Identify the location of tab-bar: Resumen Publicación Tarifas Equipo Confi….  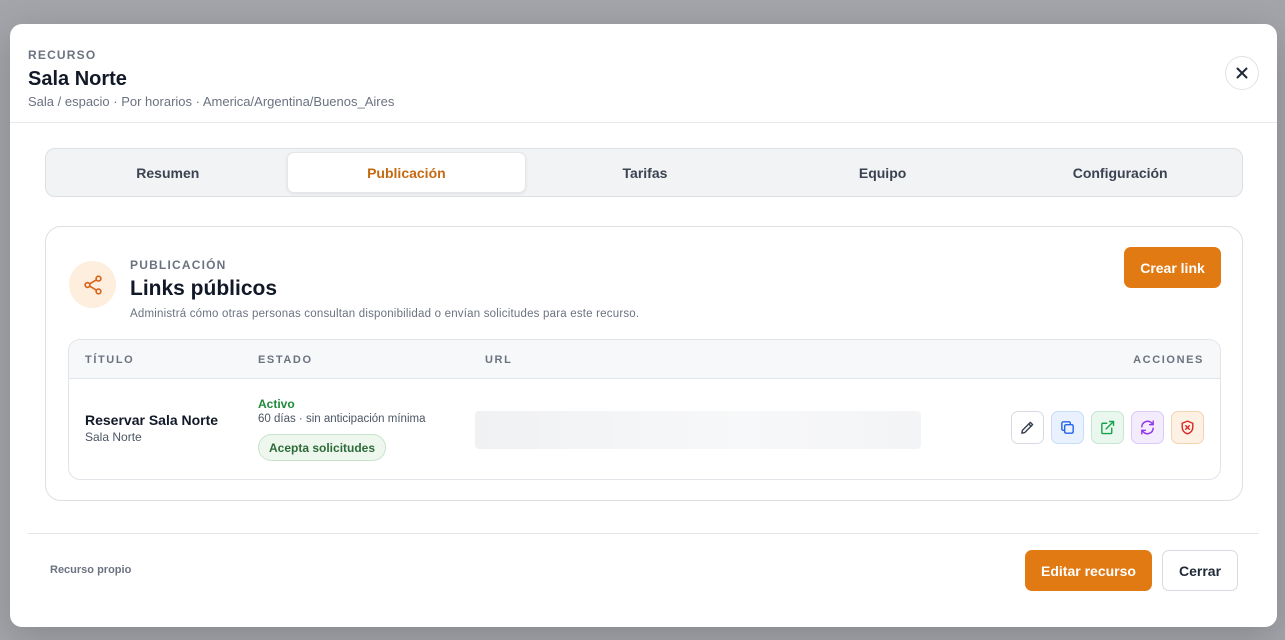
(644, 172).